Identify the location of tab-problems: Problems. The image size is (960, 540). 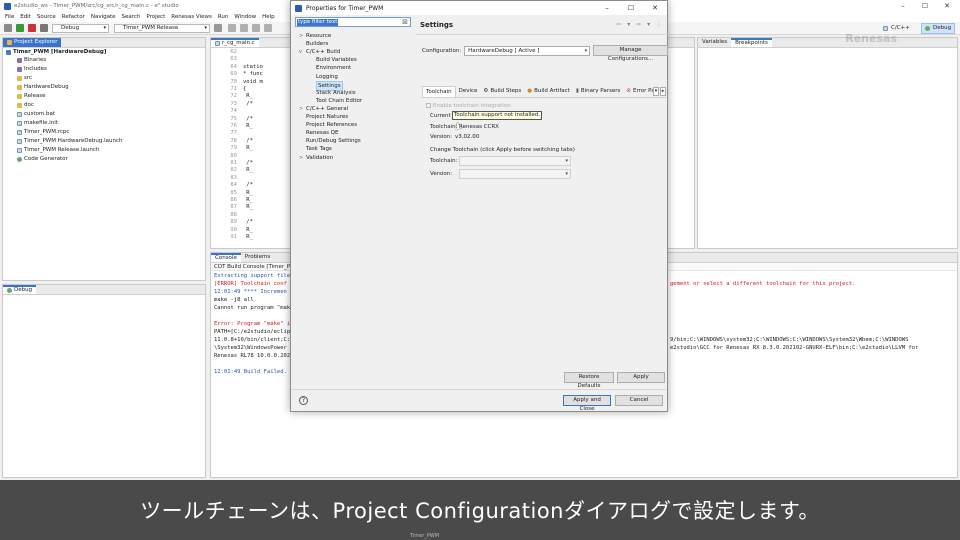
(257, 257).